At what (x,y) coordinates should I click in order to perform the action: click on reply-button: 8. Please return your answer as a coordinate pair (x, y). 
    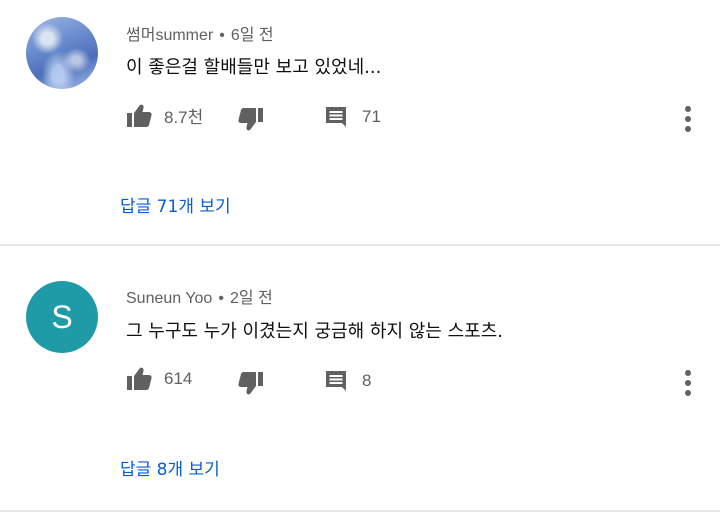
    Looking at the image, I should click on (347, 381).